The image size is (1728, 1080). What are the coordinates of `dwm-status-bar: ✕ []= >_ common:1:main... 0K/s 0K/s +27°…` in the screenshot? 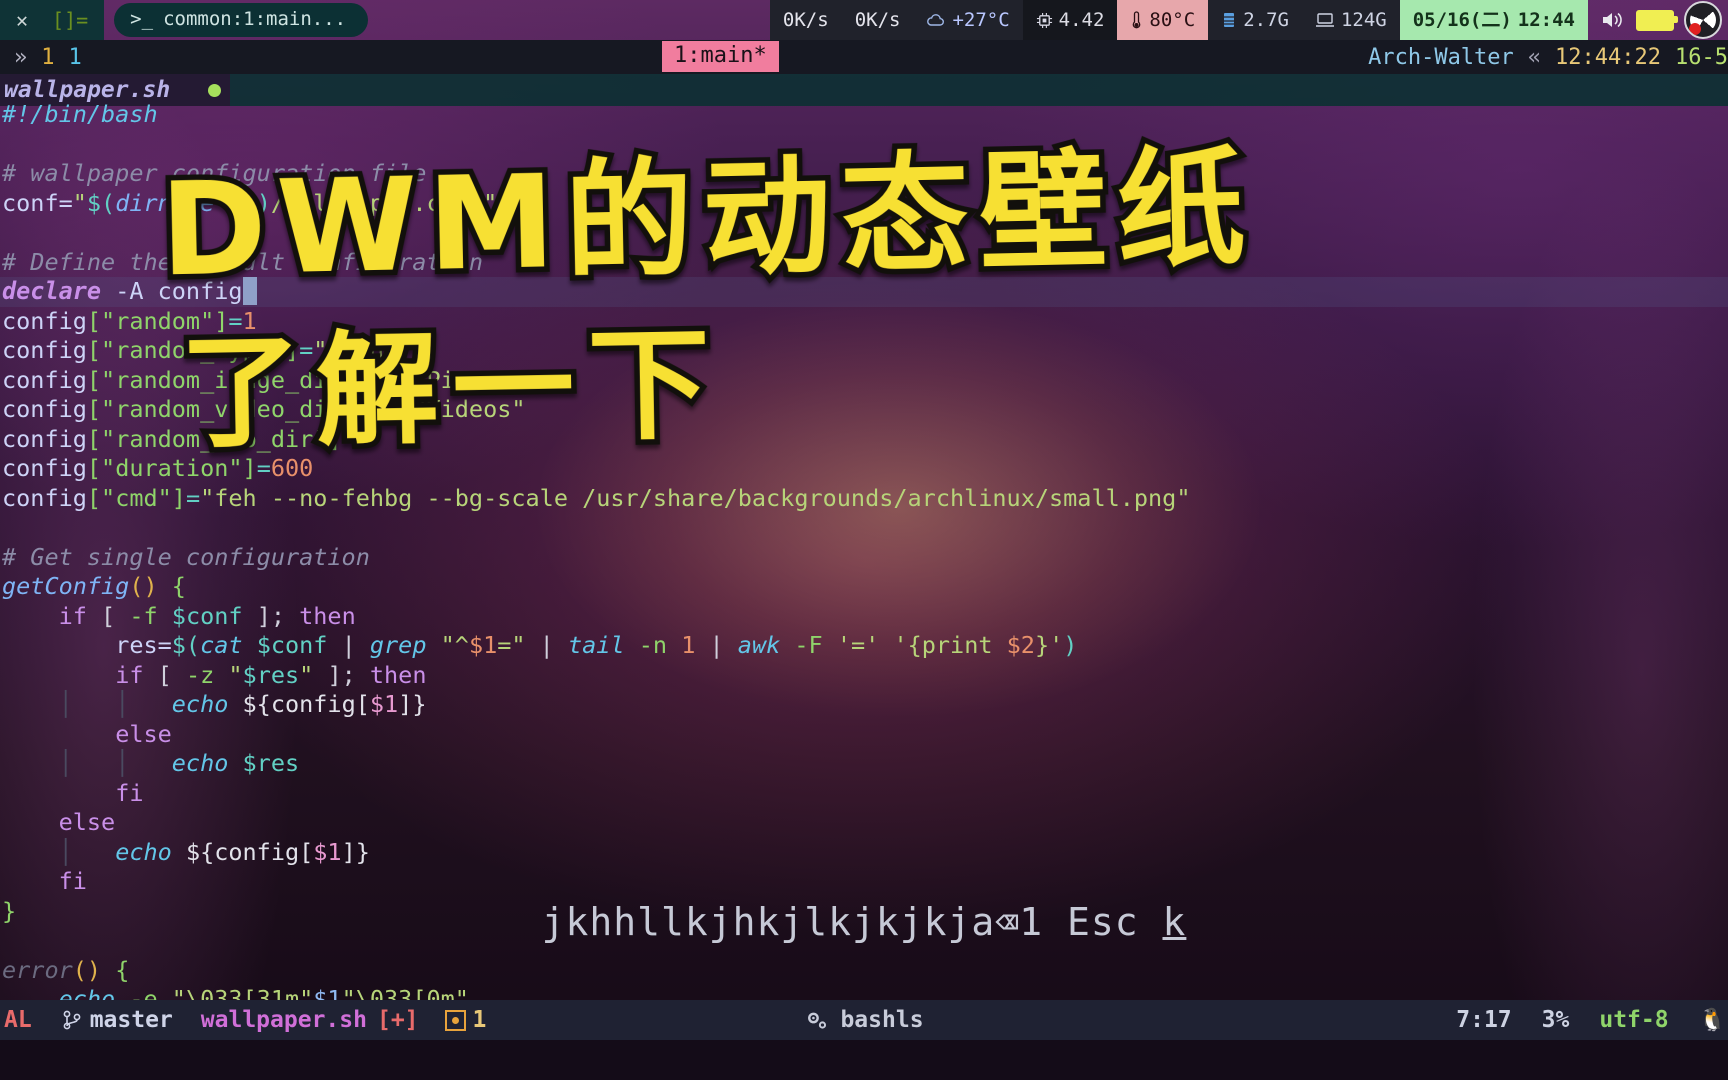 It's located at (864, 20).